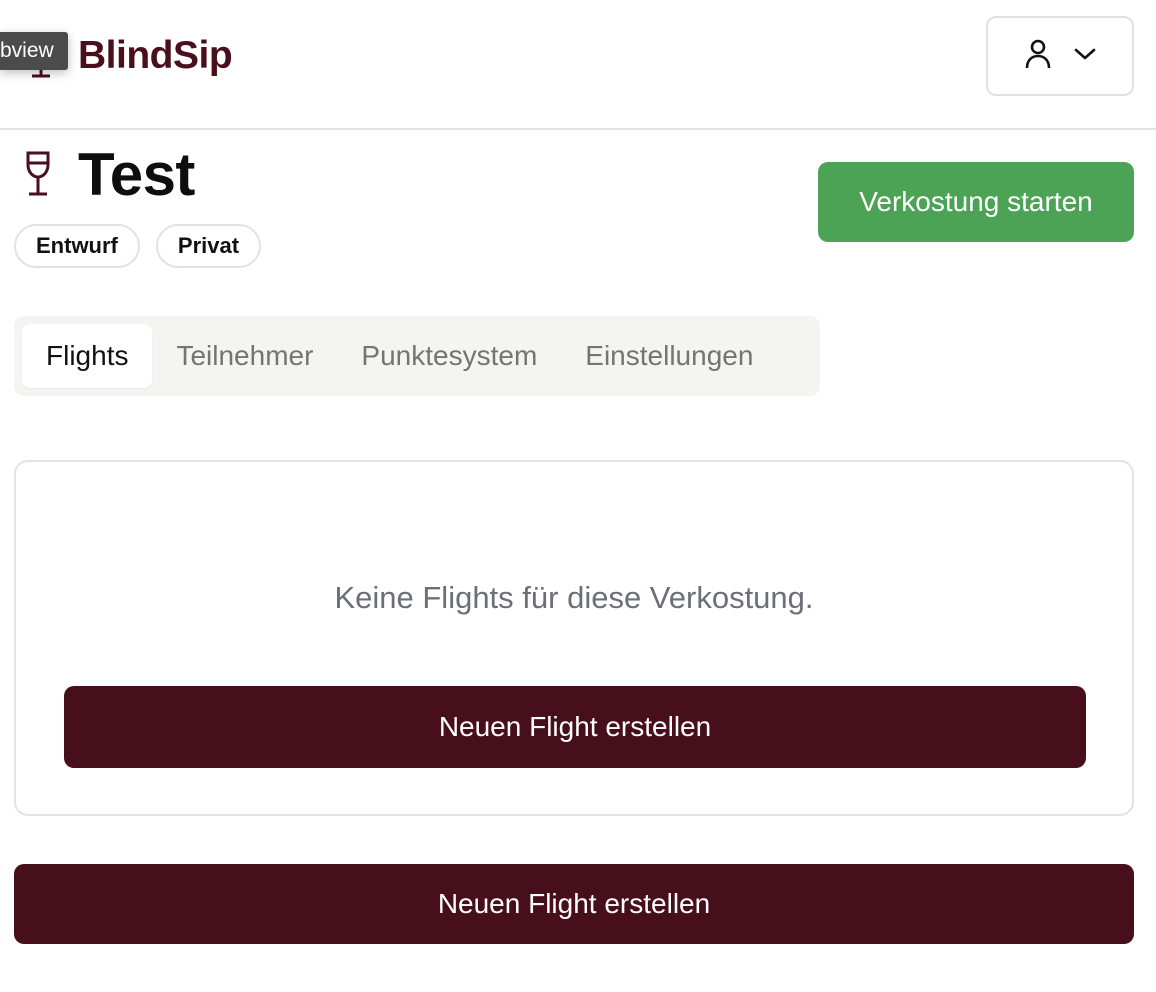 Image resolution: width=1156 pixels, height=992 pixels. What do you see at coordinates (574, 597) in the screenshot?
I see `empty-message: Keine Flights für diese Verkostung.` at bounding box center [574, 597].